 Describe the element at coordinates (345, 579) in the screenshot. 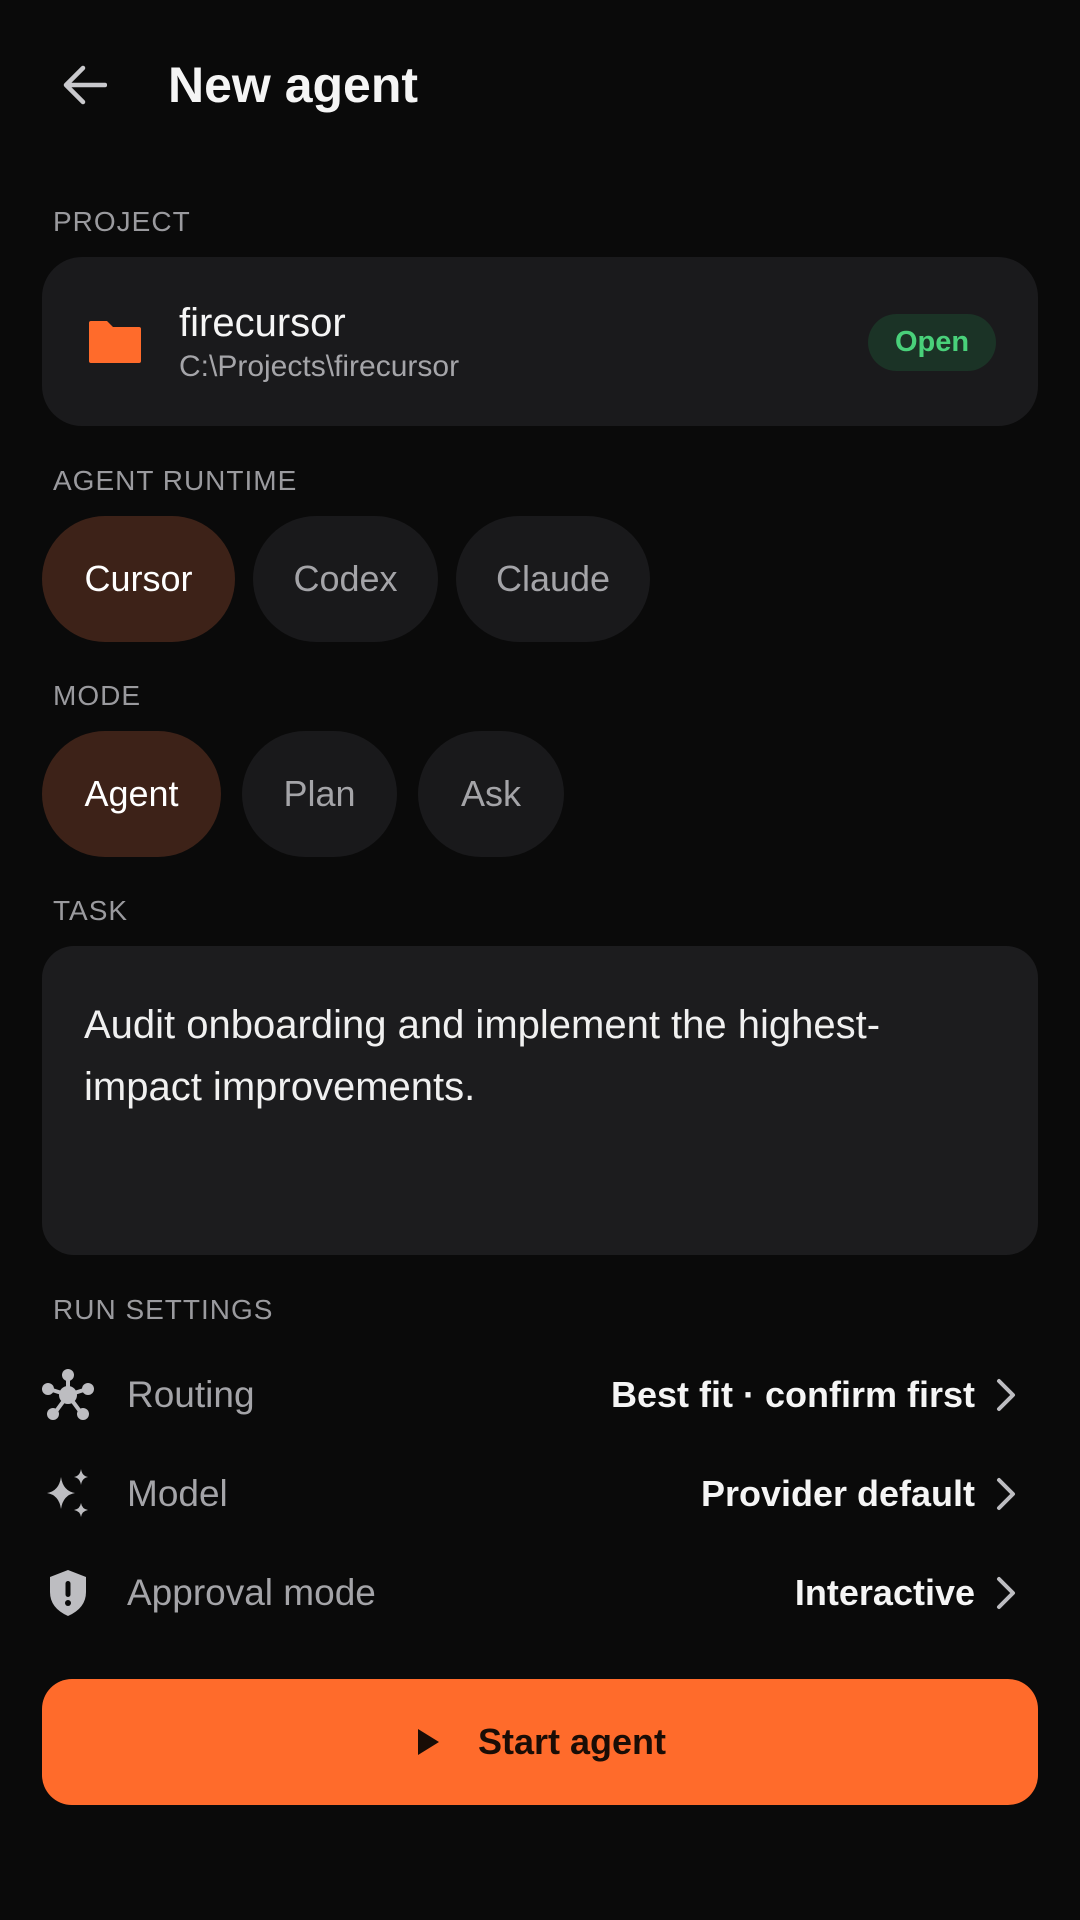

I see `runtime-chip-codex: Codex` at that location.